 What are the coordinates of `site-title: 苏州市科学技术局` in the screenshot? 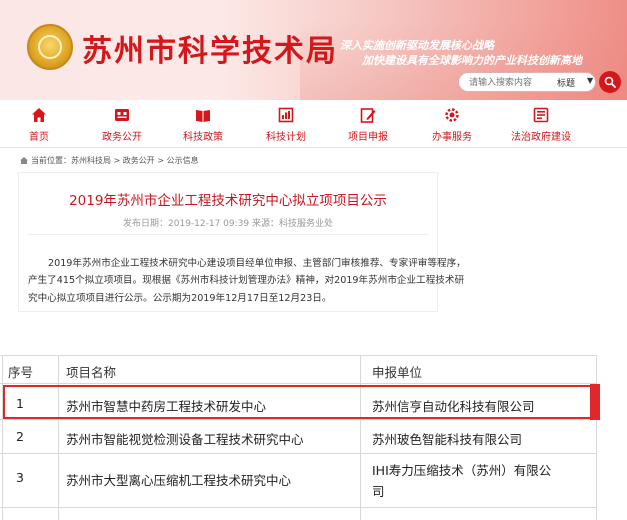 It's located at (210, 48).